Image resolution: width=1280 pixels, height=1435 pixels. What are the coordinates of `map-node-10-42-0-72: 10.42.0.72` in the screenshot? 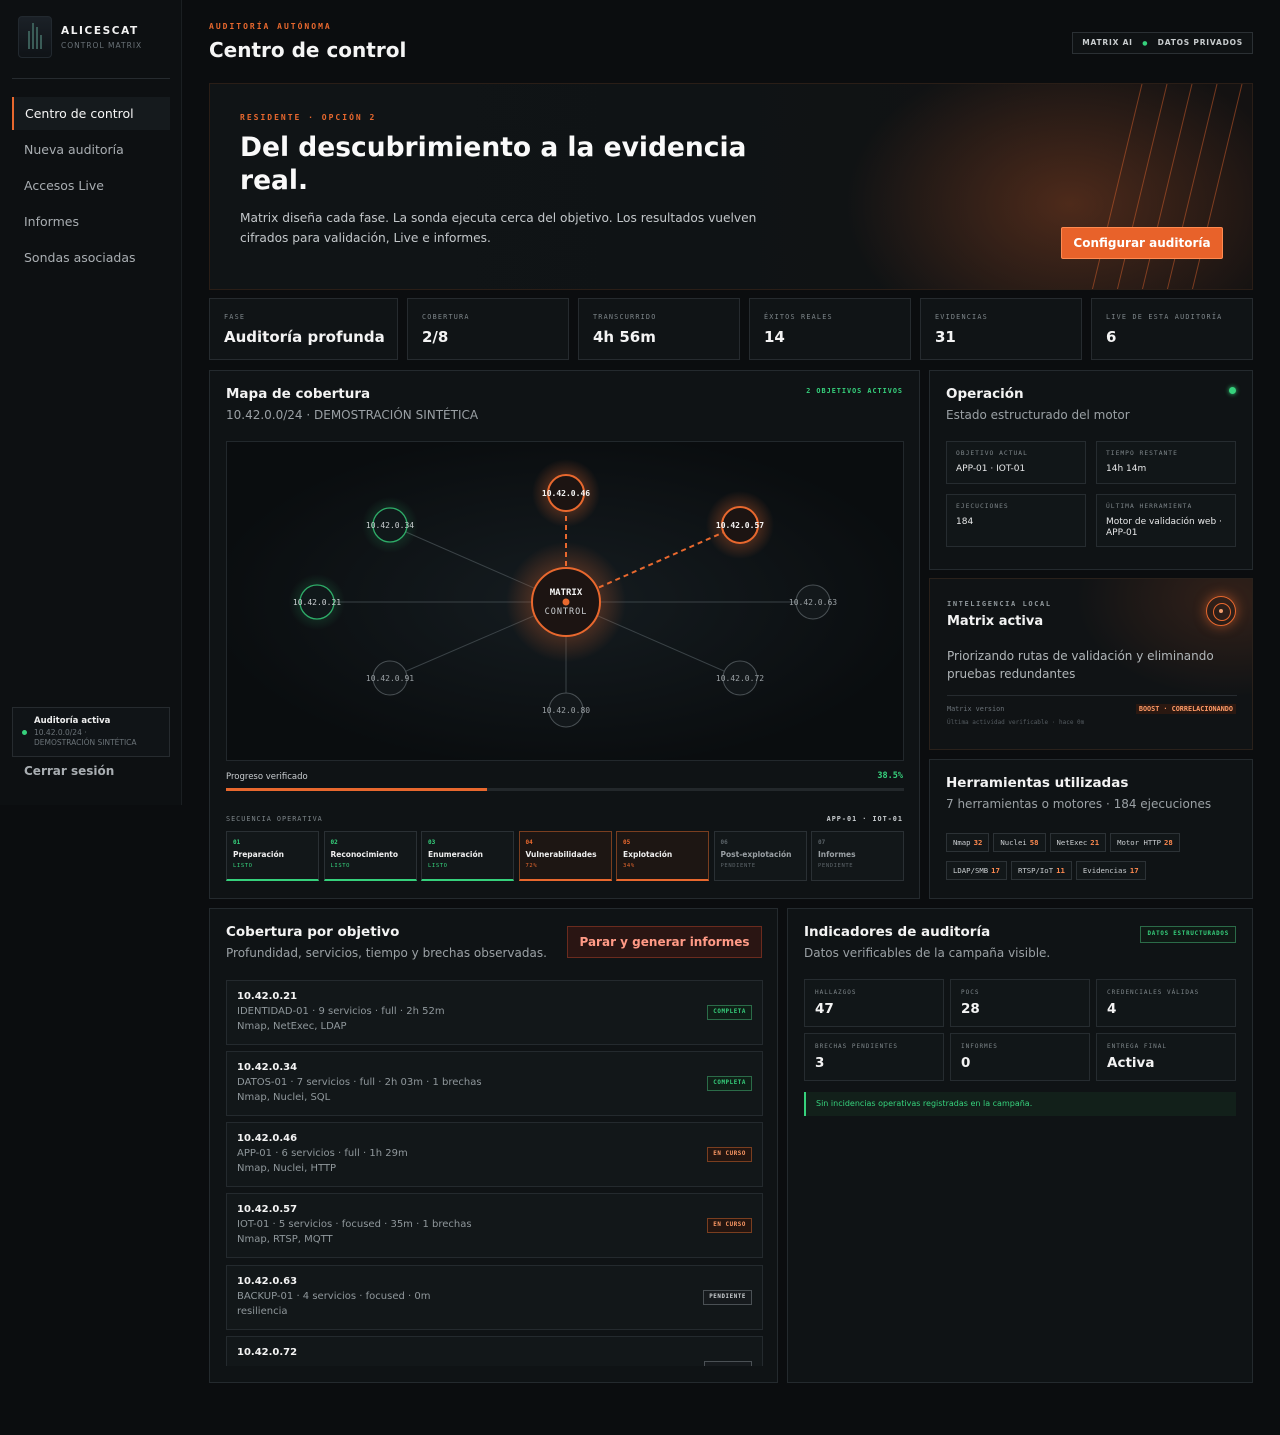 It's located at (740, 678).